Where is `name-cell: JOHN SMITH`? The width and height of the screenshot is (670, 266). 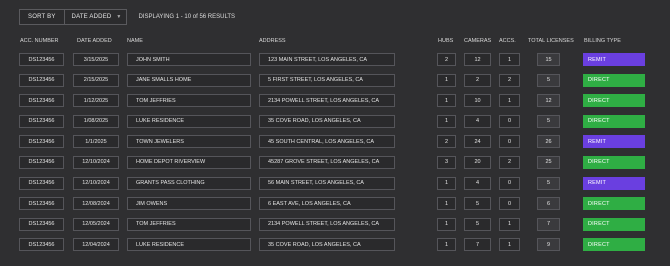 name-cell: JOHN SMITH is located at coordinates (189, 59).